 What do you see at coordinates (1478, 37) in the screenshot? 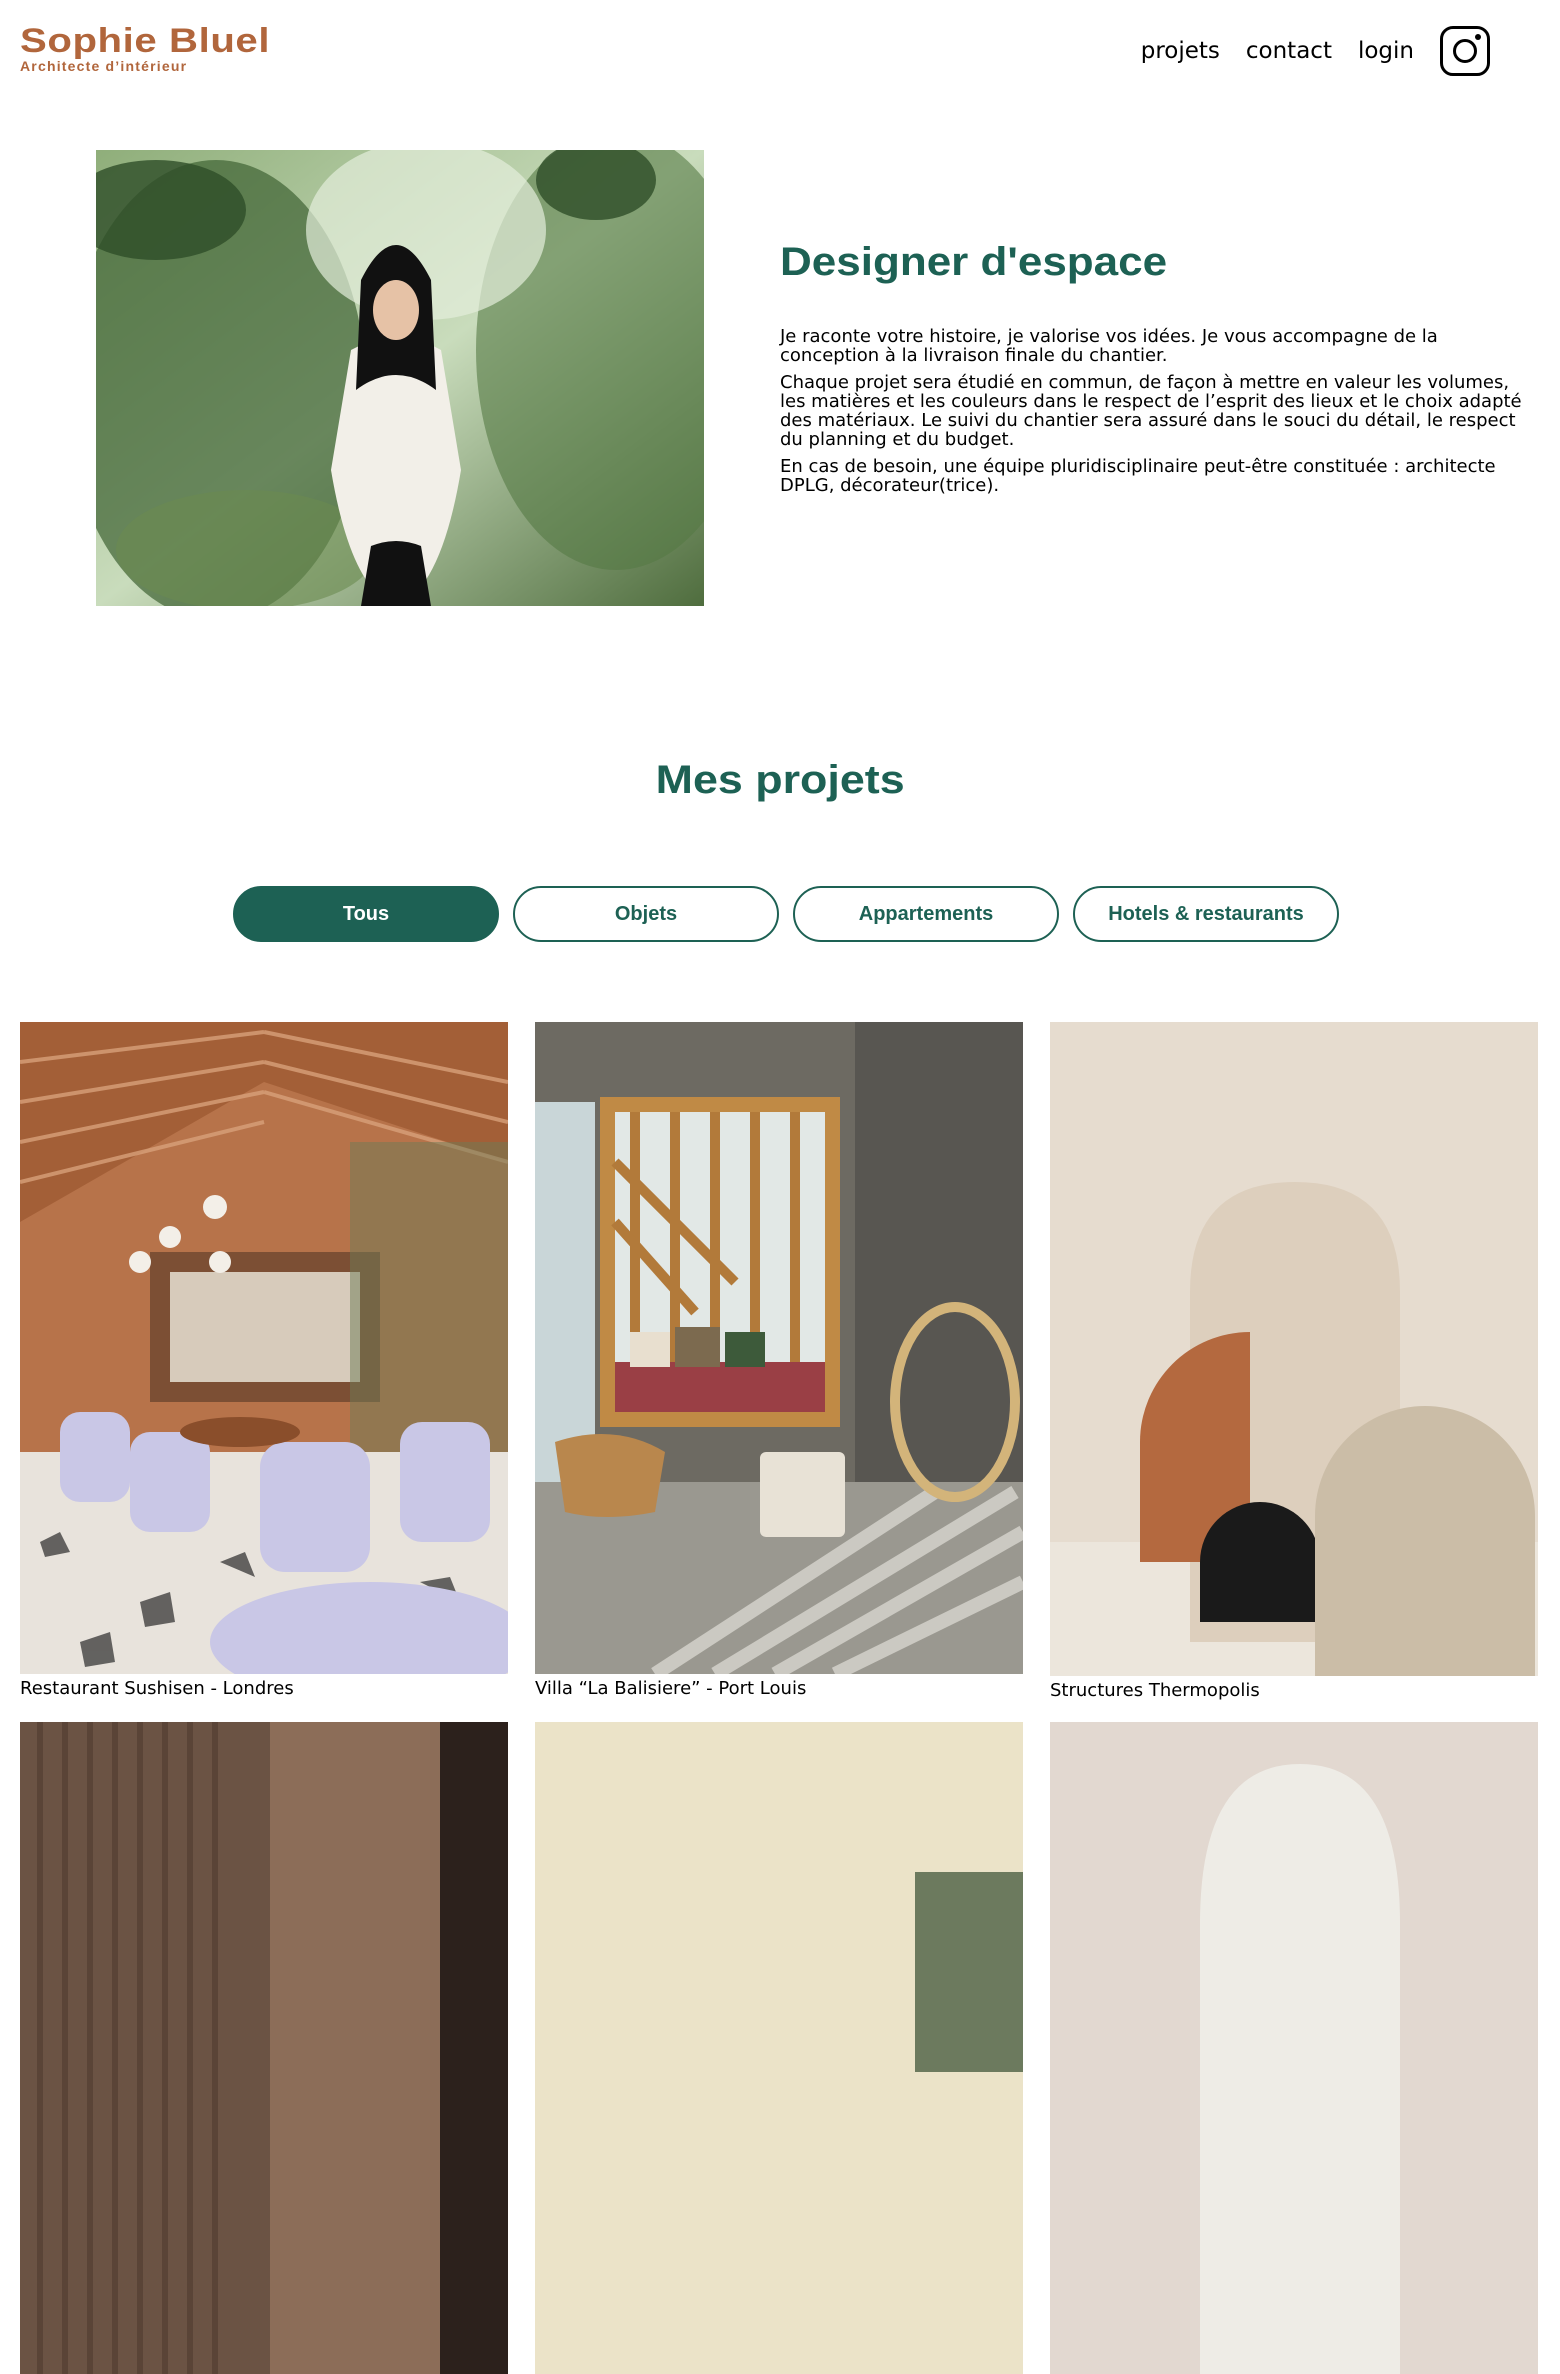
I see `instagram-dot` at bounding box center [1478, 37].